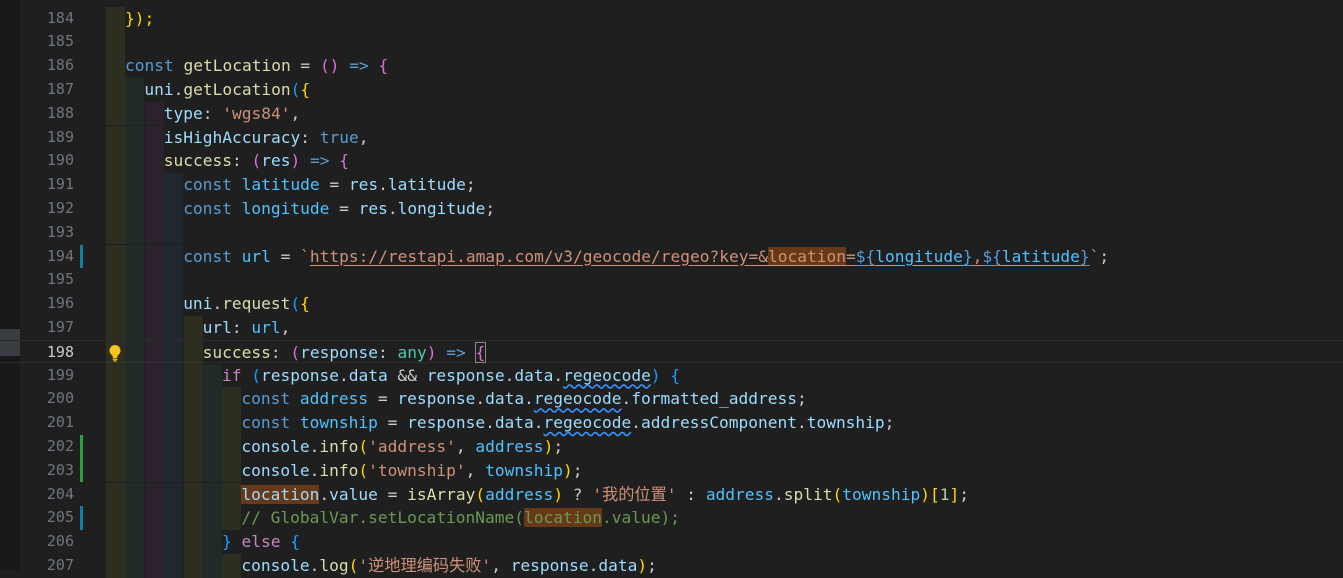 The image size is (1343, 578). I want to click on code-line: 202 console.info('address', address);, so click(671, 446).